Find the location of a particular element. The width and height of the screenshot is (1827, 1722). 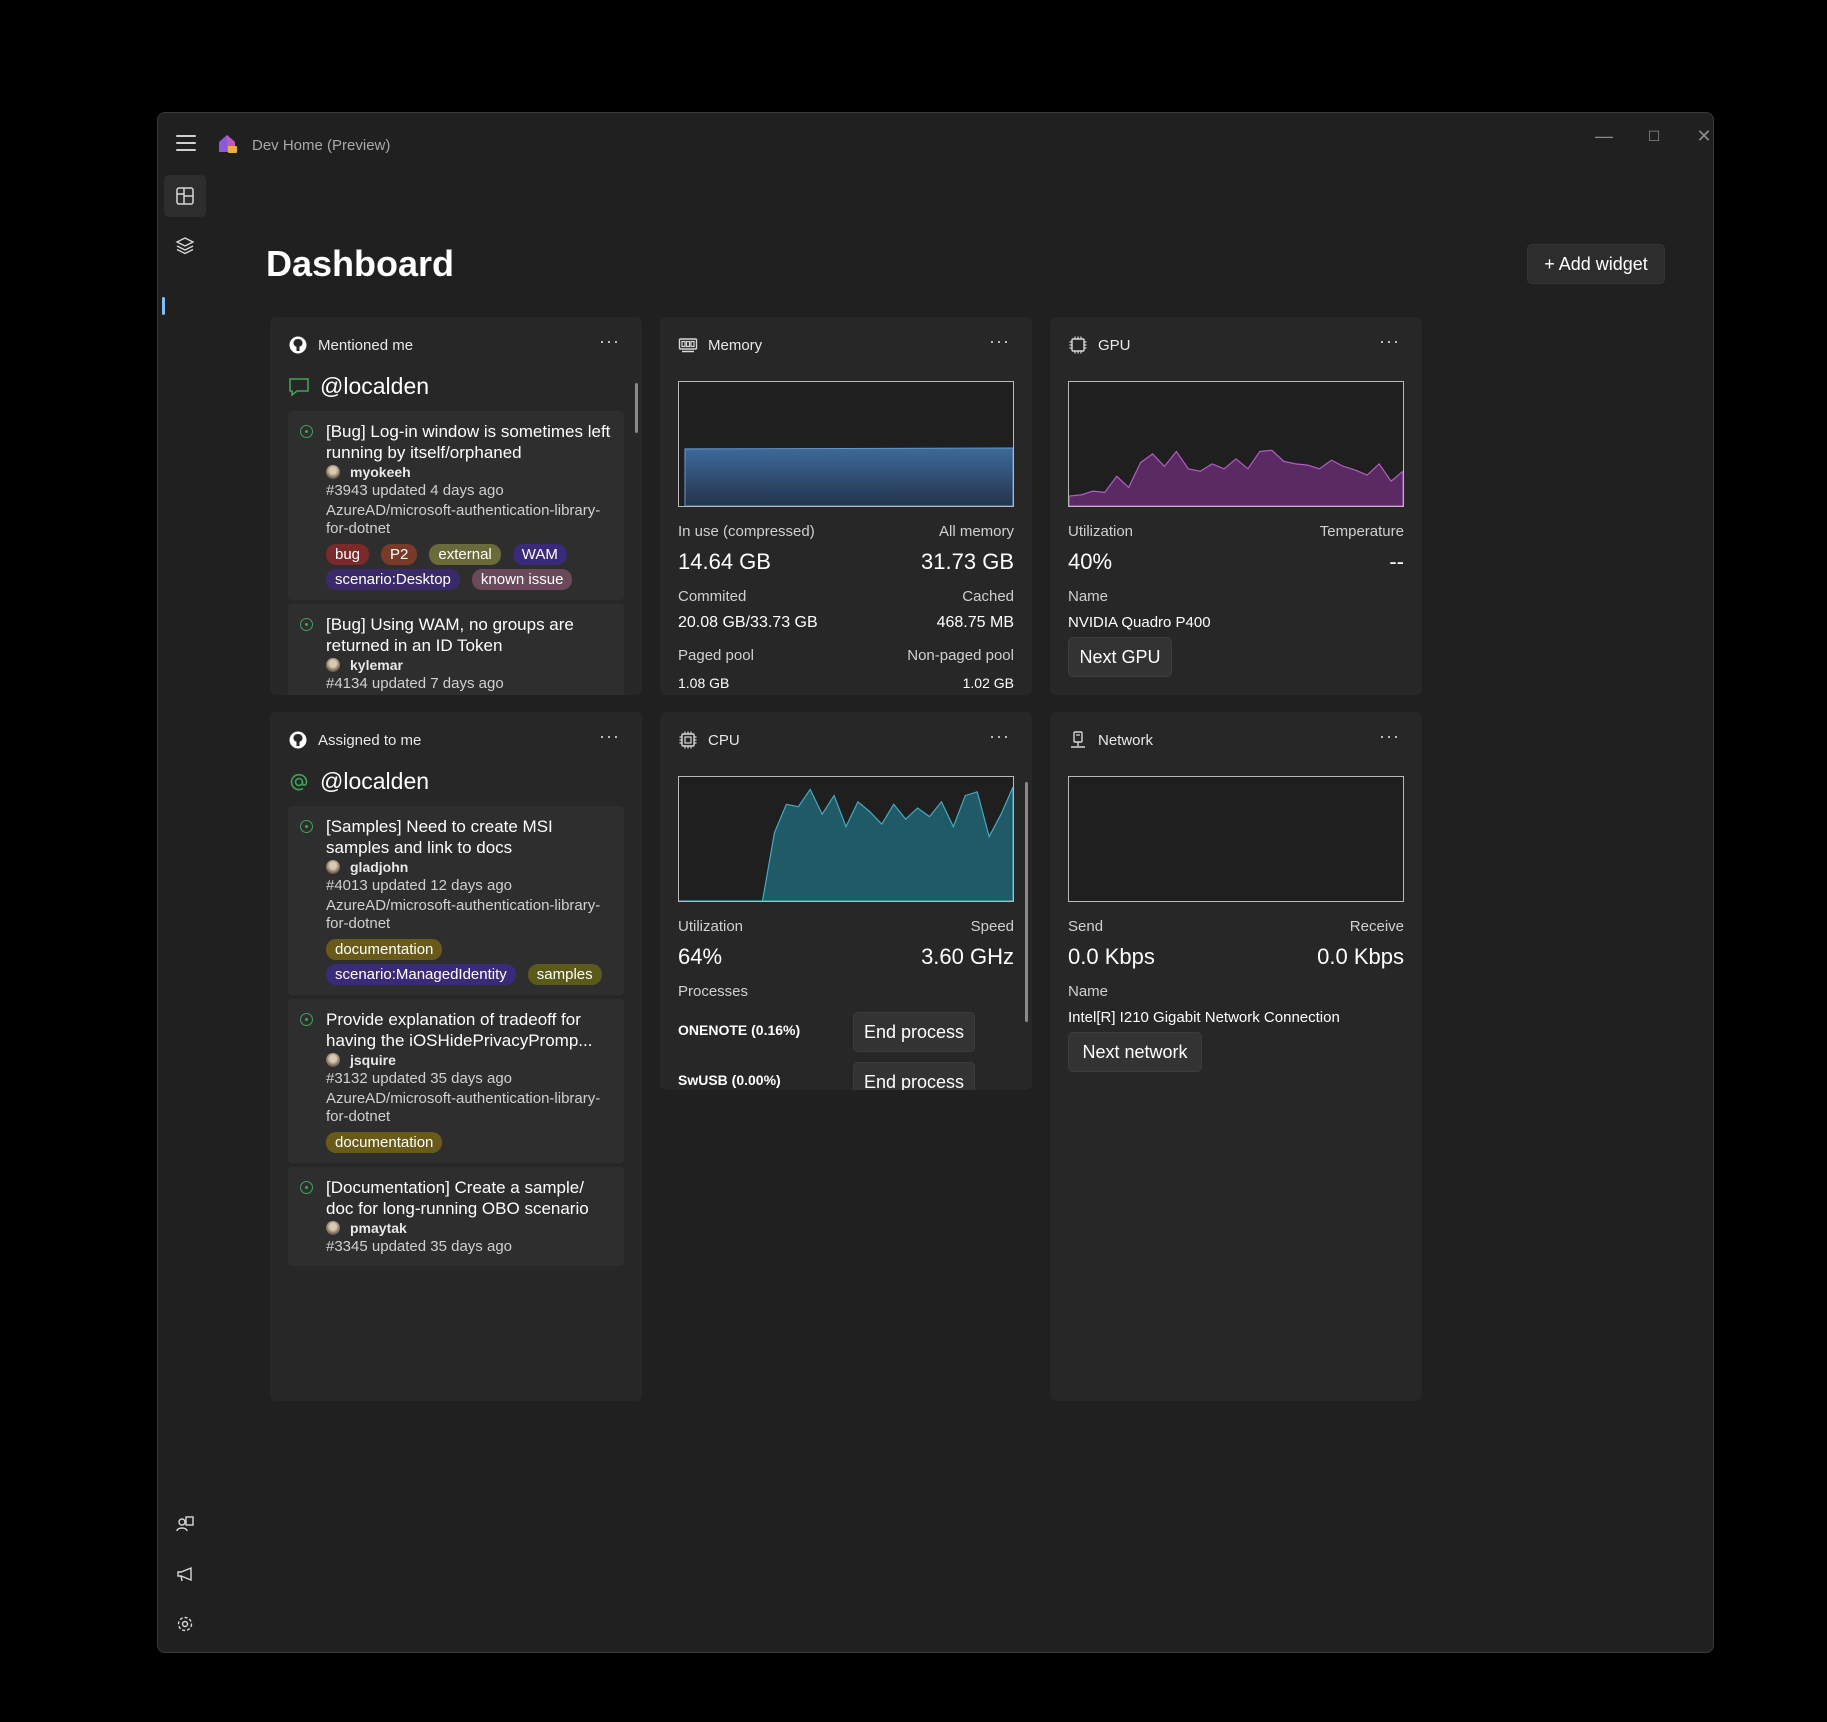

all-memory-value: 31.73 GB is located at coordinates (967, 561).